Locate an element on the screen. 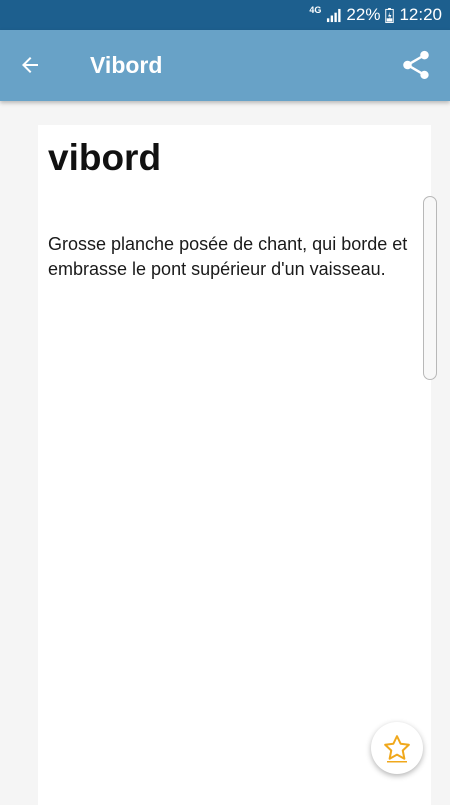 This screenshot has width=450, height=805. edge-panel-handle is located at coordinates (430, 288).